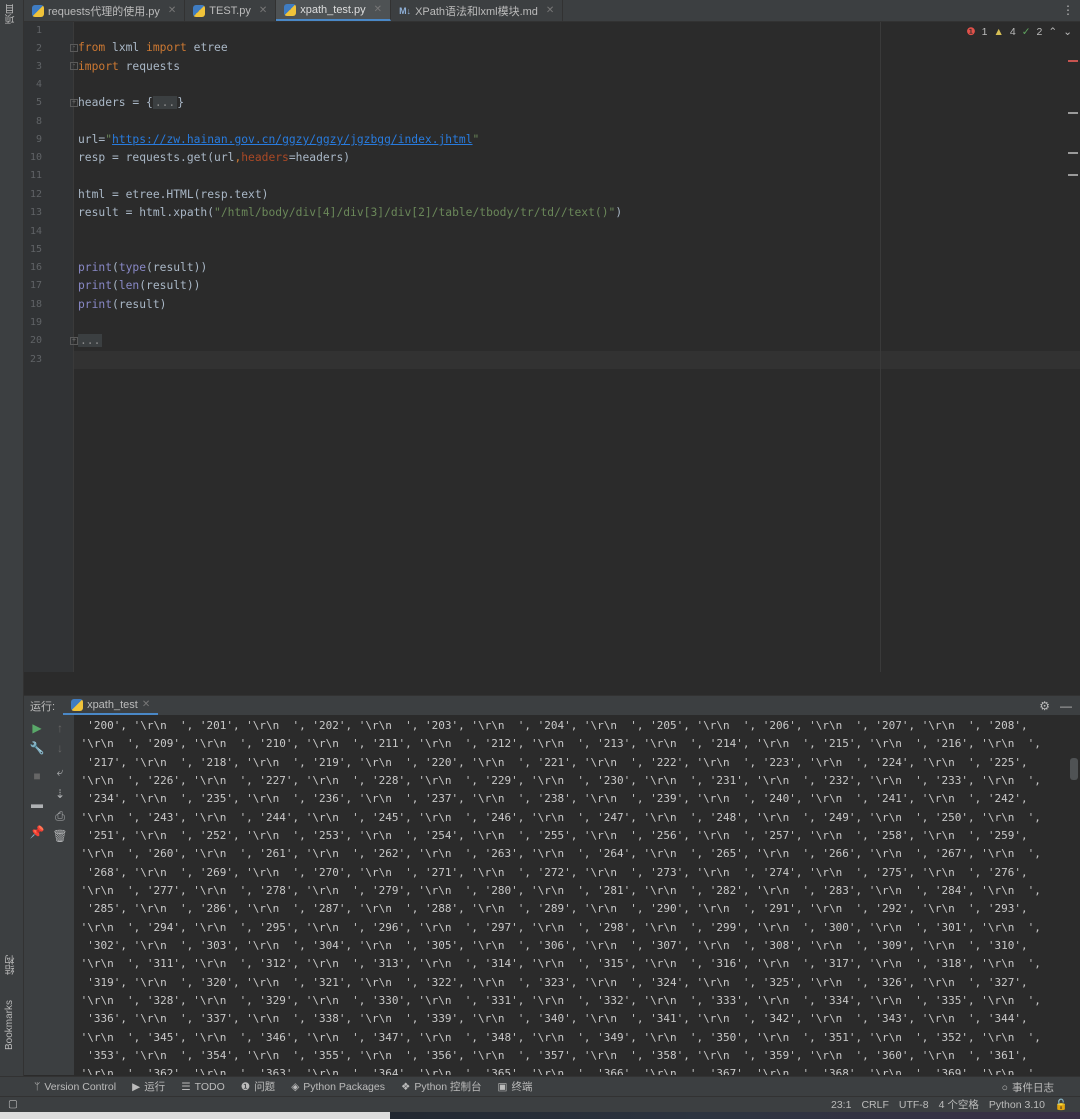  I want to click on event-log-button: ○ 事件日志, so click(1028, 1087).